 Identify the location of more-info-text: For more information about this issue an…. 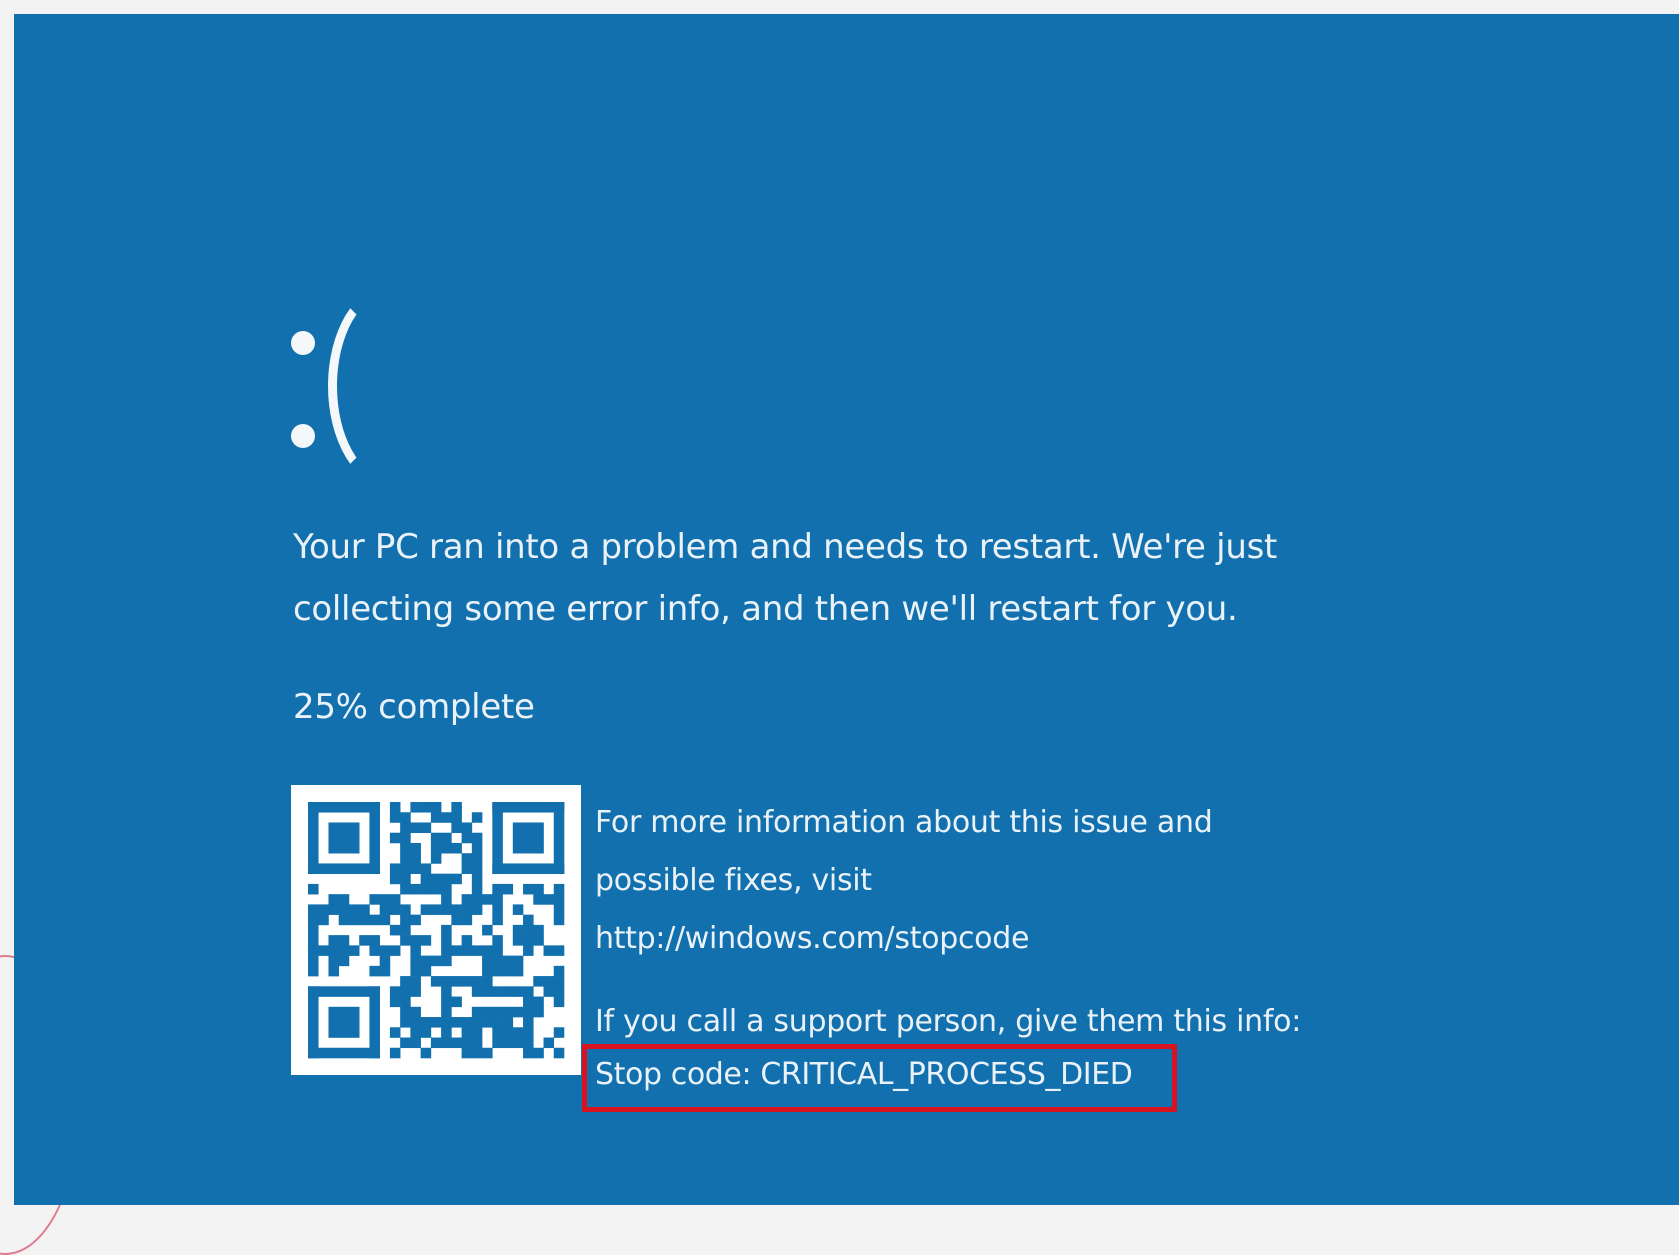
(1005, 881).